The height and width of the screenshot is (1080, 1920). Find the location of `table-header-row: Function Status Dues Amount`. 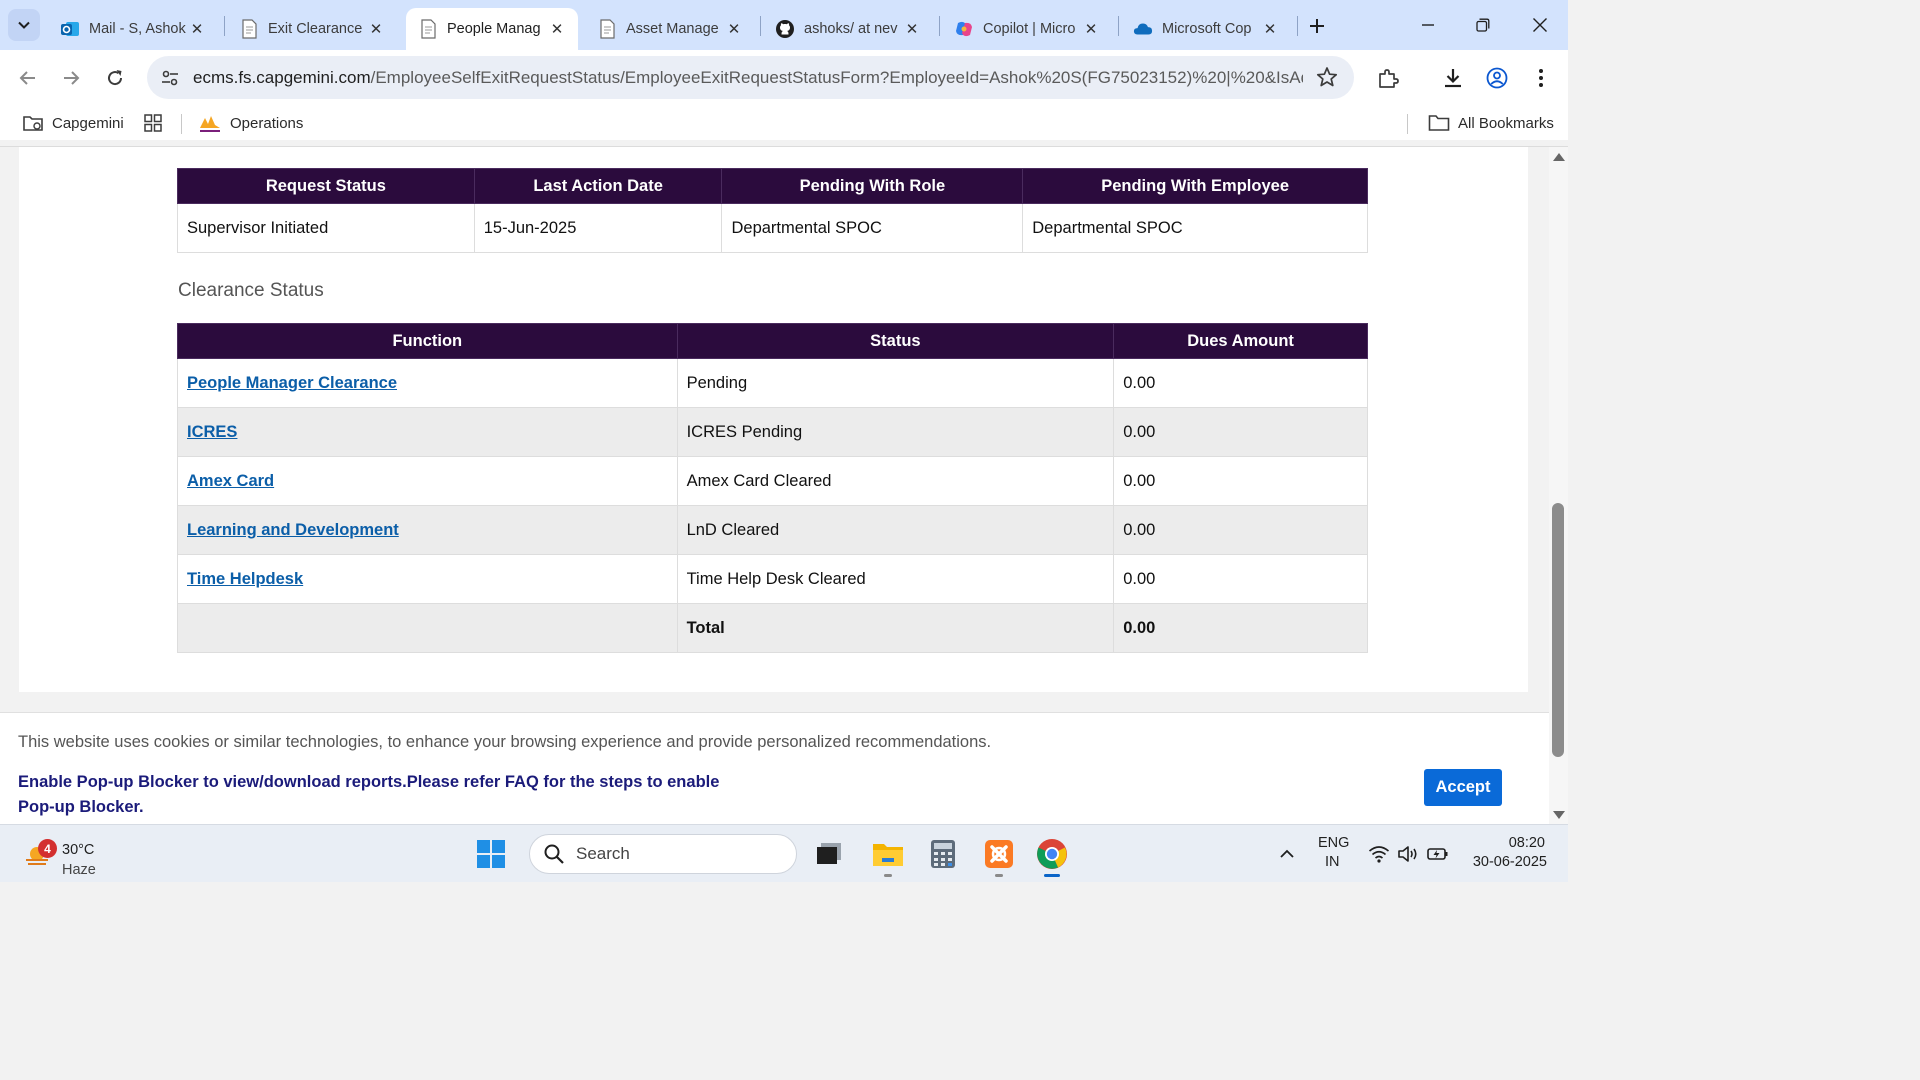

table-header-row: Function Status Dues Amount is located at coordinates (772, 341).